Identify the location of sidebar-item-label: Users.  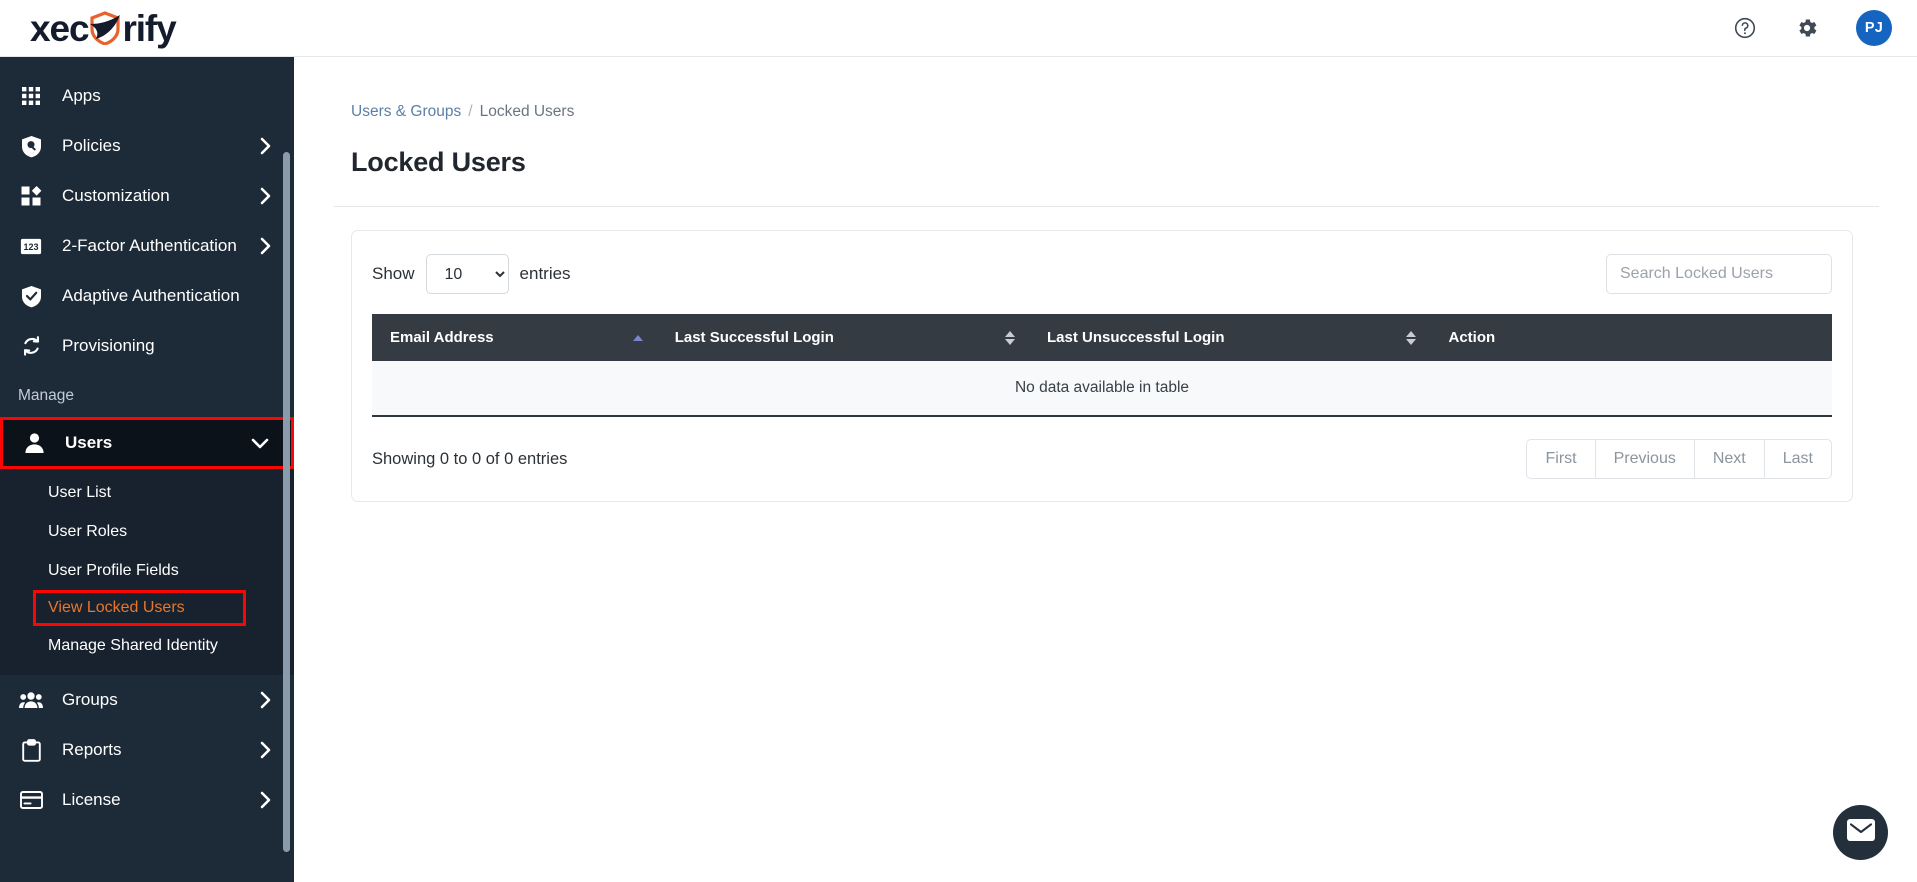
(89, 442).